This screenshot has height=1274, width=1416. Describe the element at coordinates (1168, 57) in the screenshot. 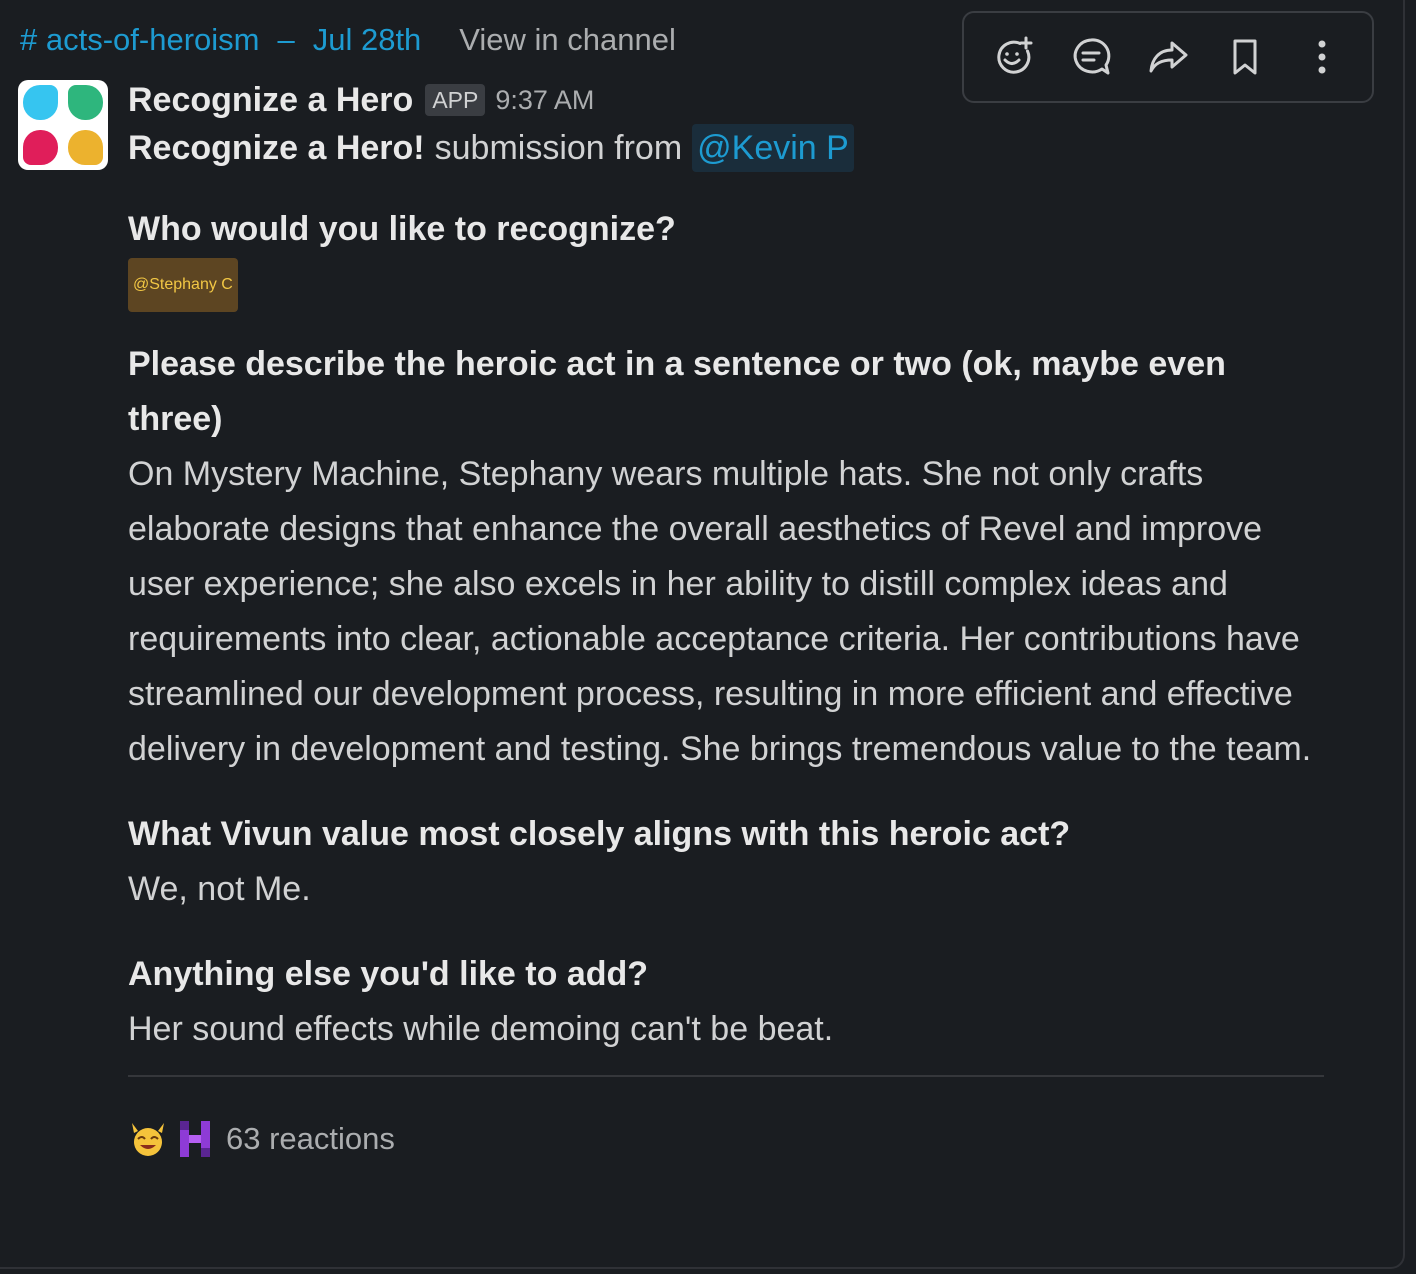

I see `share-icon` at that location.